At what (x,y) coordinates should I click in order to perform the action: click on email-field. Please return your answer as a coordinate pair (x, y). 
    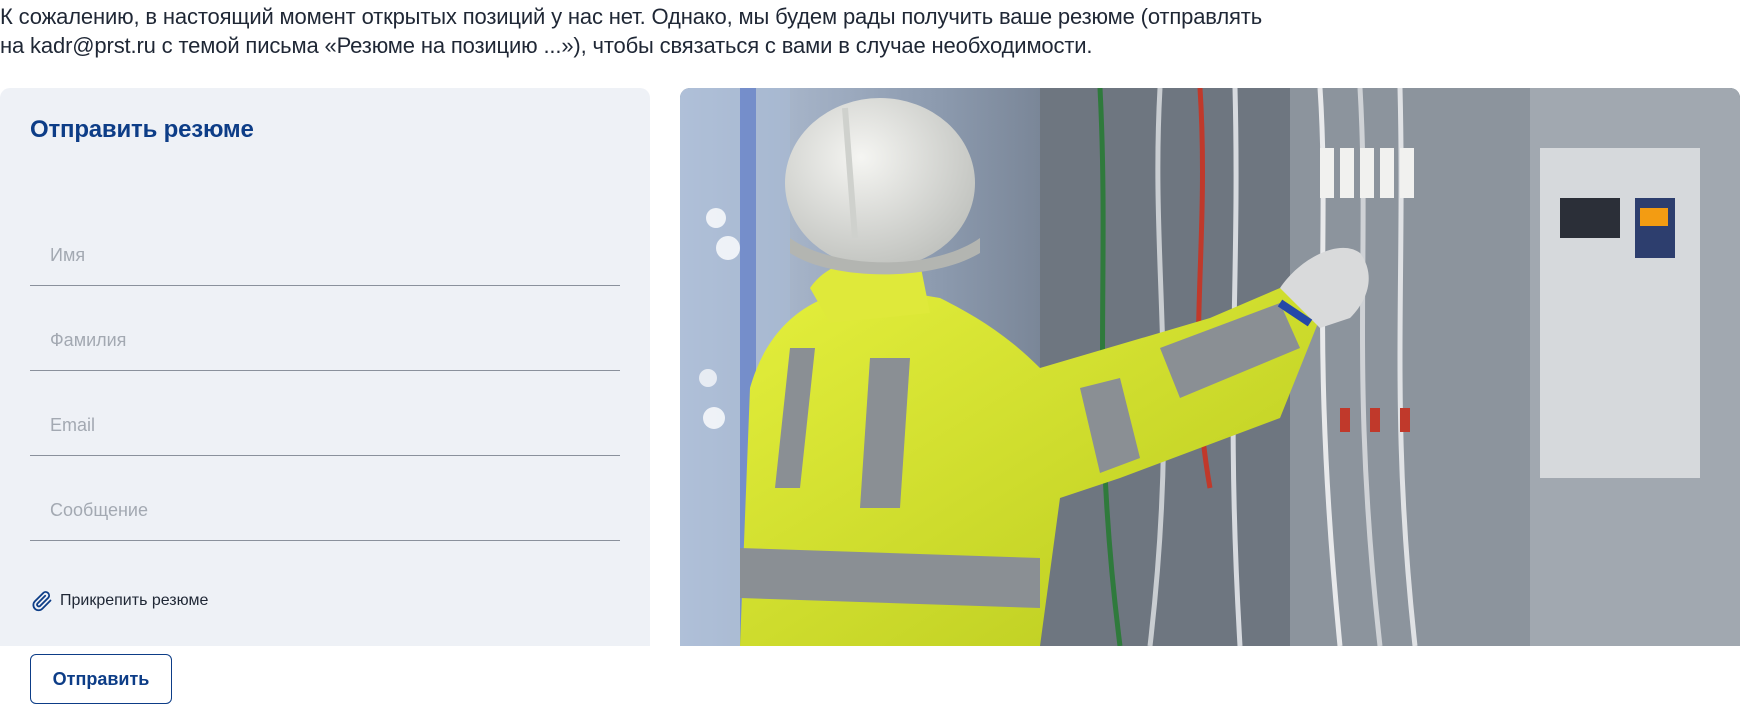
    Looking at the image, I should click on (325, 426).